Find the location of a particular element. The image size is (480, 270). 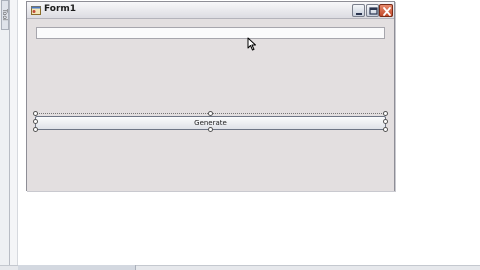

form-icon is located at coordinates (36, 10).